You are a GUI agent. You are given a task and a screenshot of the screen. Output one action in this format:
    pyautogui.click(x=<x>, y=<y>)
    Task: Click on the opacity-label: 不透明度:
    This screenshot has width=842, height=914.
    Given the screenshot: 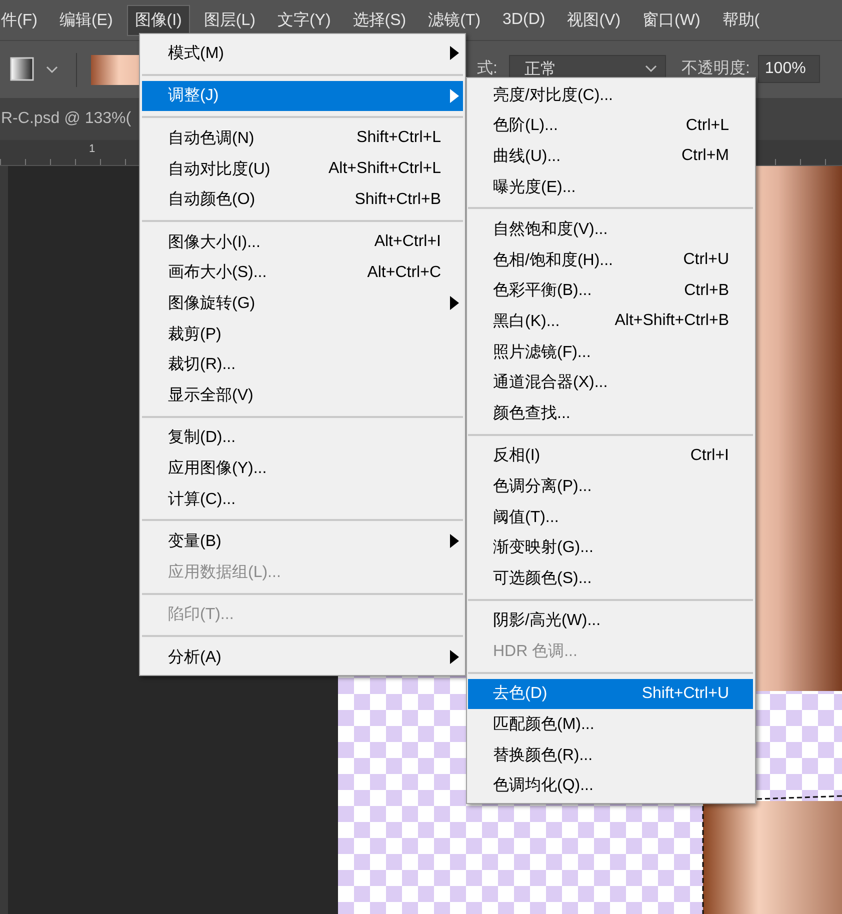 What is the action you would take?
    pyautogui.click(x=715, y=68)
    